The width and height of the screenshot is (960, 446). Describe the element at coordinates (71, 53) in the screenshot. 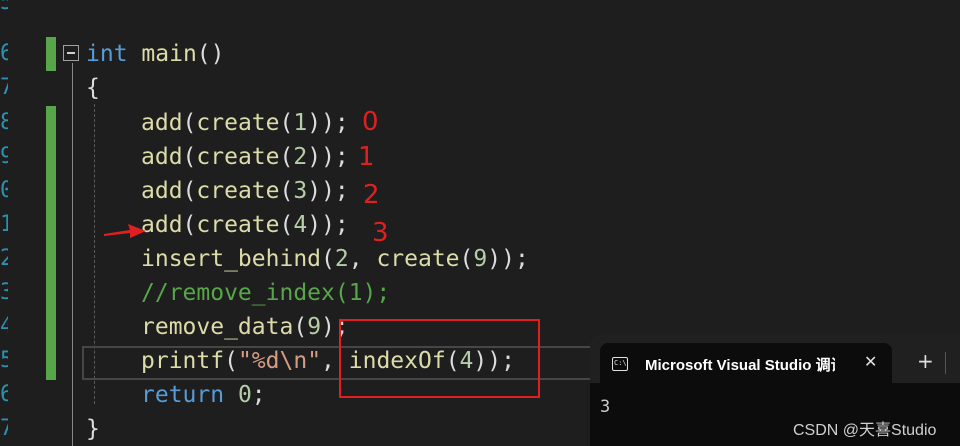

I see `collapse-toggle-icon` at that location.